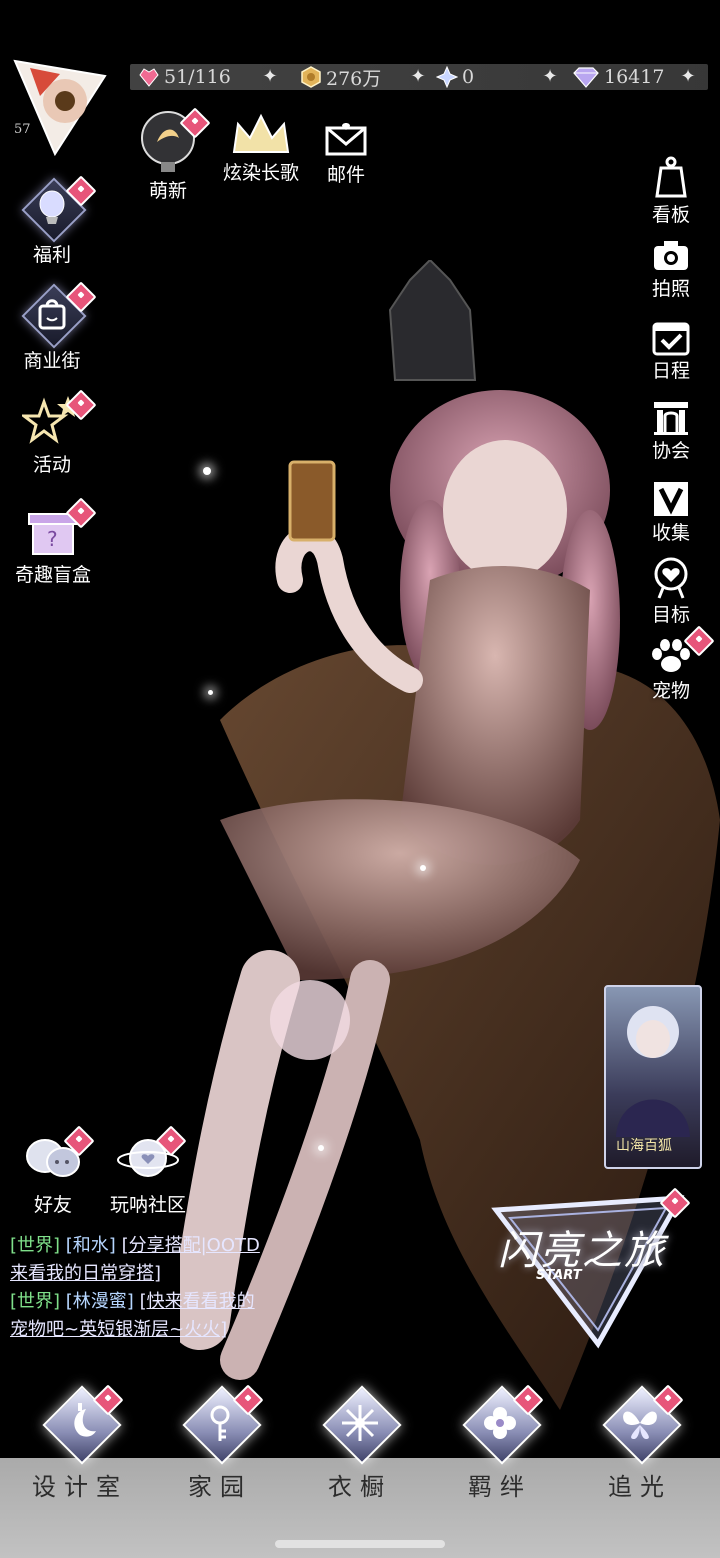 This screenshot has width=720, height=1558. I want to click on welfare-label: 福利, so click(51, 255).